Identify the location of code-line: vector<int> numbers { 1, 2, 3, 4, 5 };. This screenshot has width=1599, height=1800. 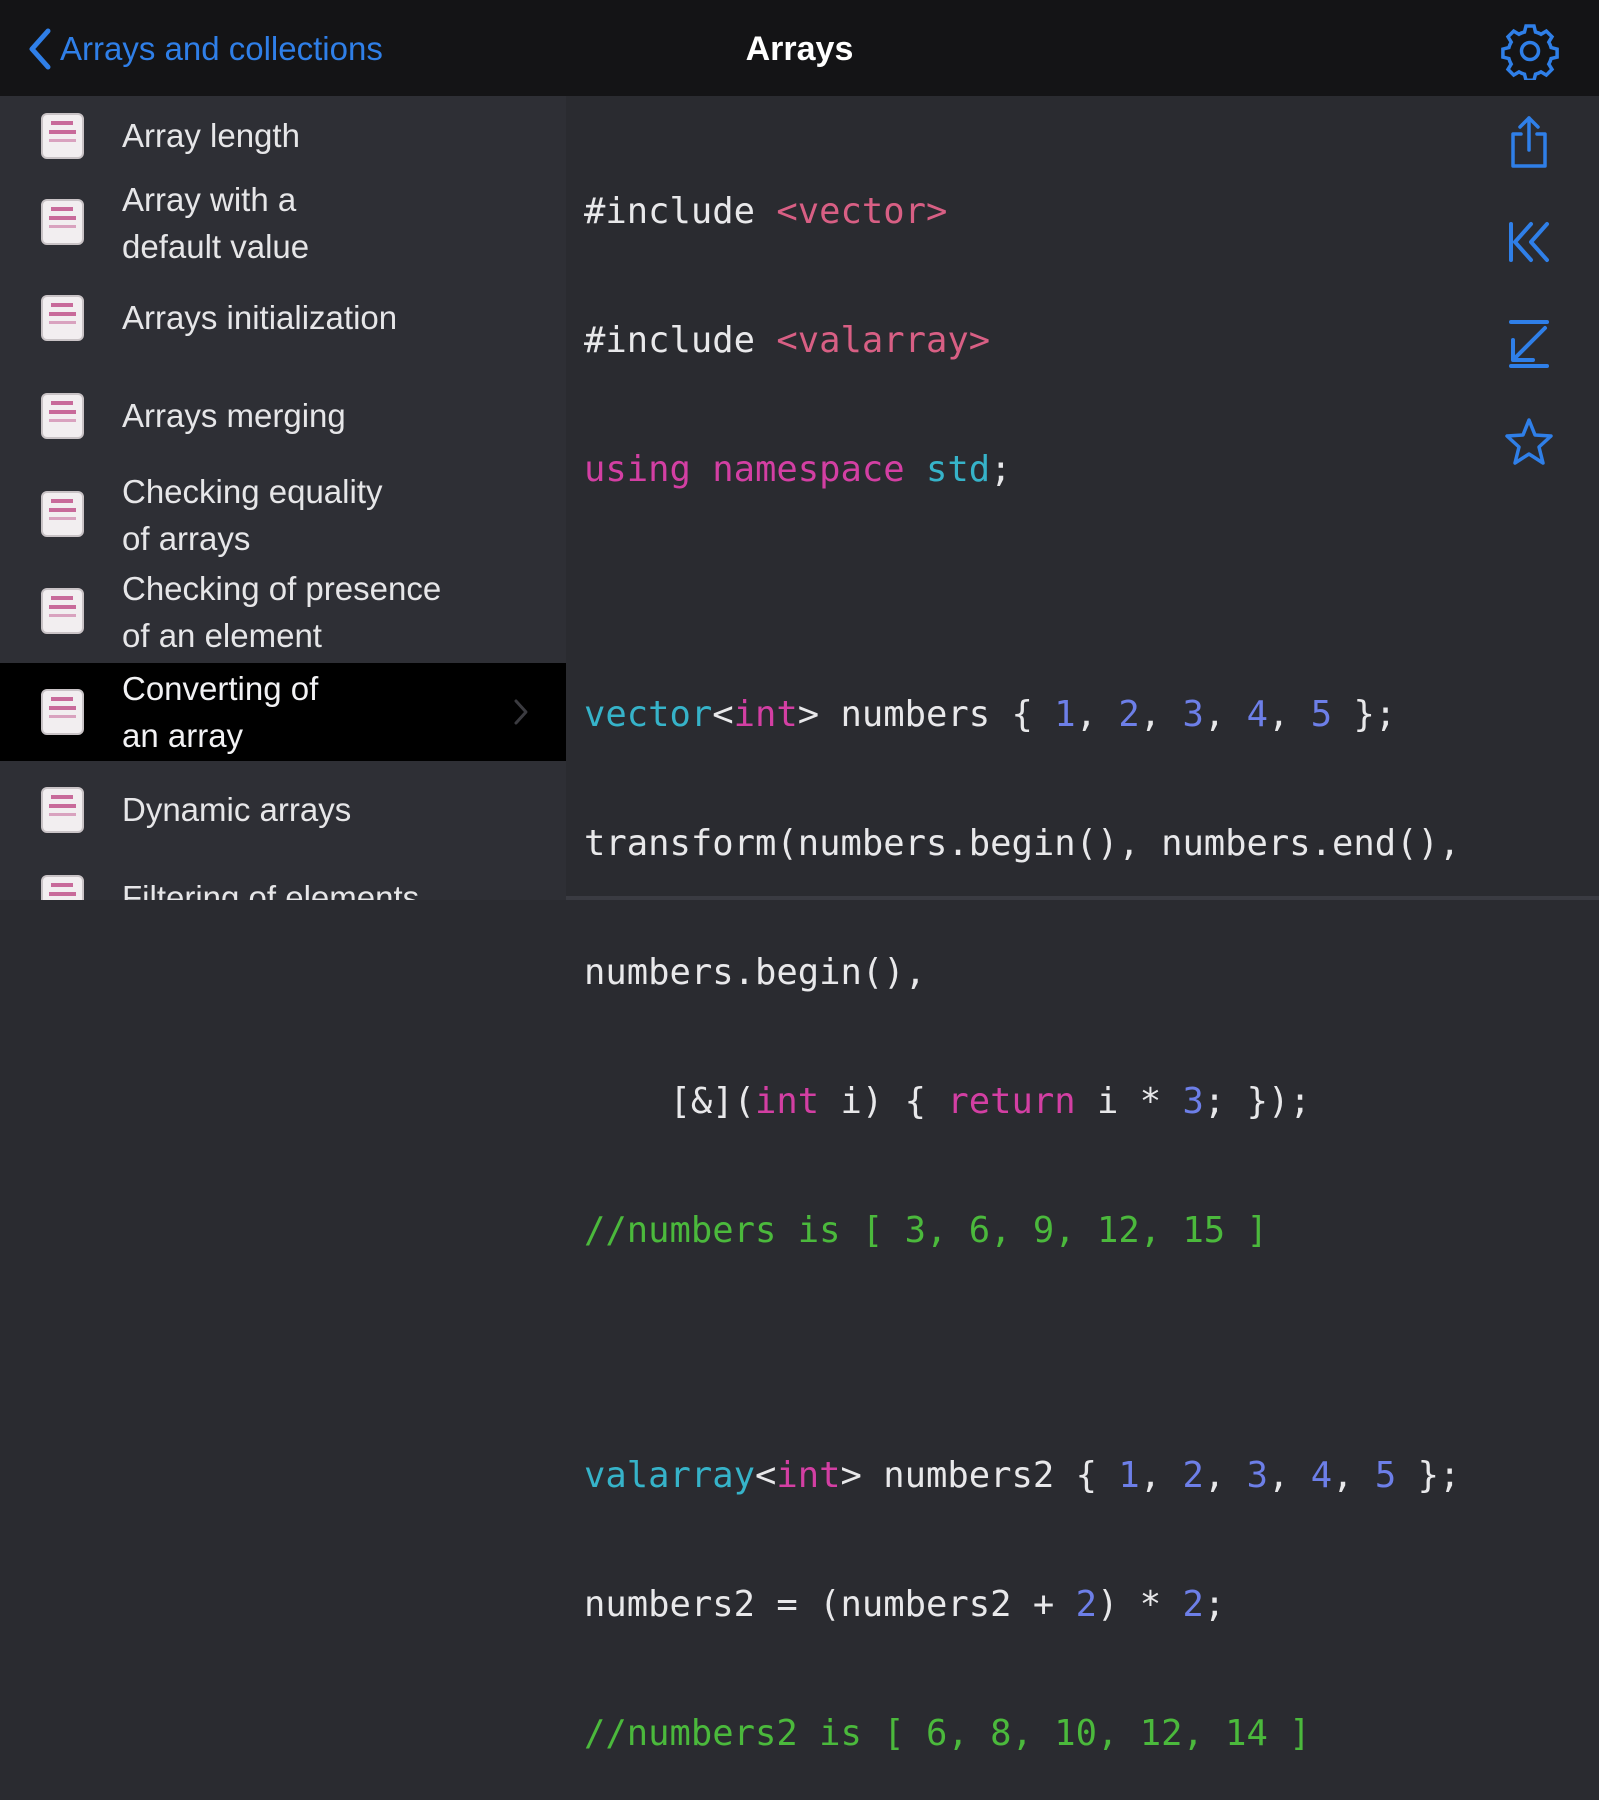
(1022, 714).